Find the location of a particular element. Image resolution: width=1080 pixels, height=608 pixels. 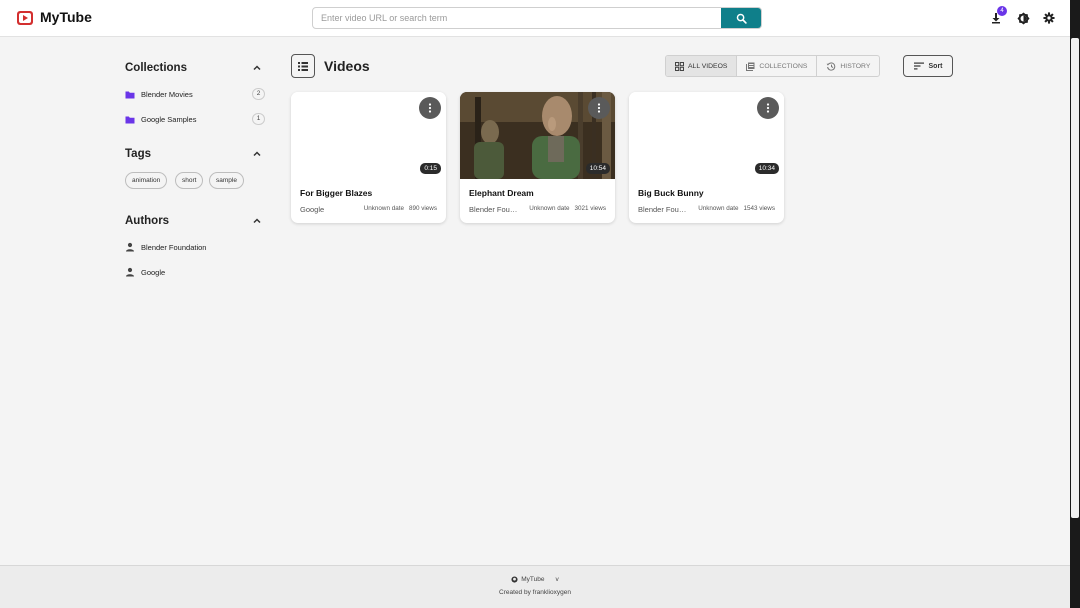

author-item-blender-foundation: Blender Foundation is located at coordinates (195, 247).